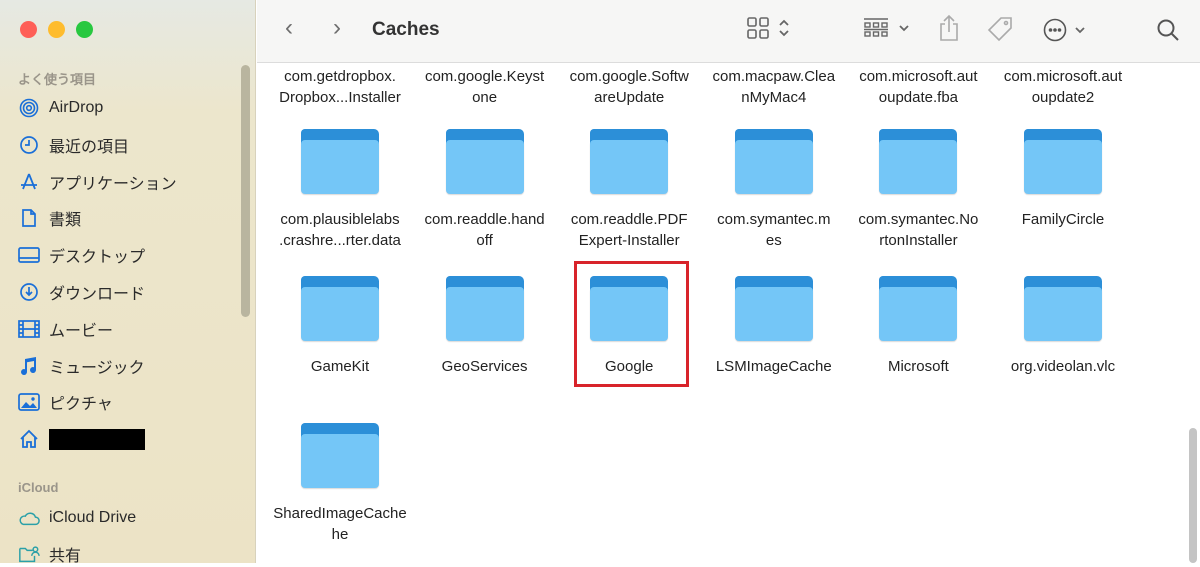 Image resolution: width=1200 pixels, height=567 pixels. Describe the element at coordinates (337, 28) in the screenshot. I see `forward-icon: ›` at that location.